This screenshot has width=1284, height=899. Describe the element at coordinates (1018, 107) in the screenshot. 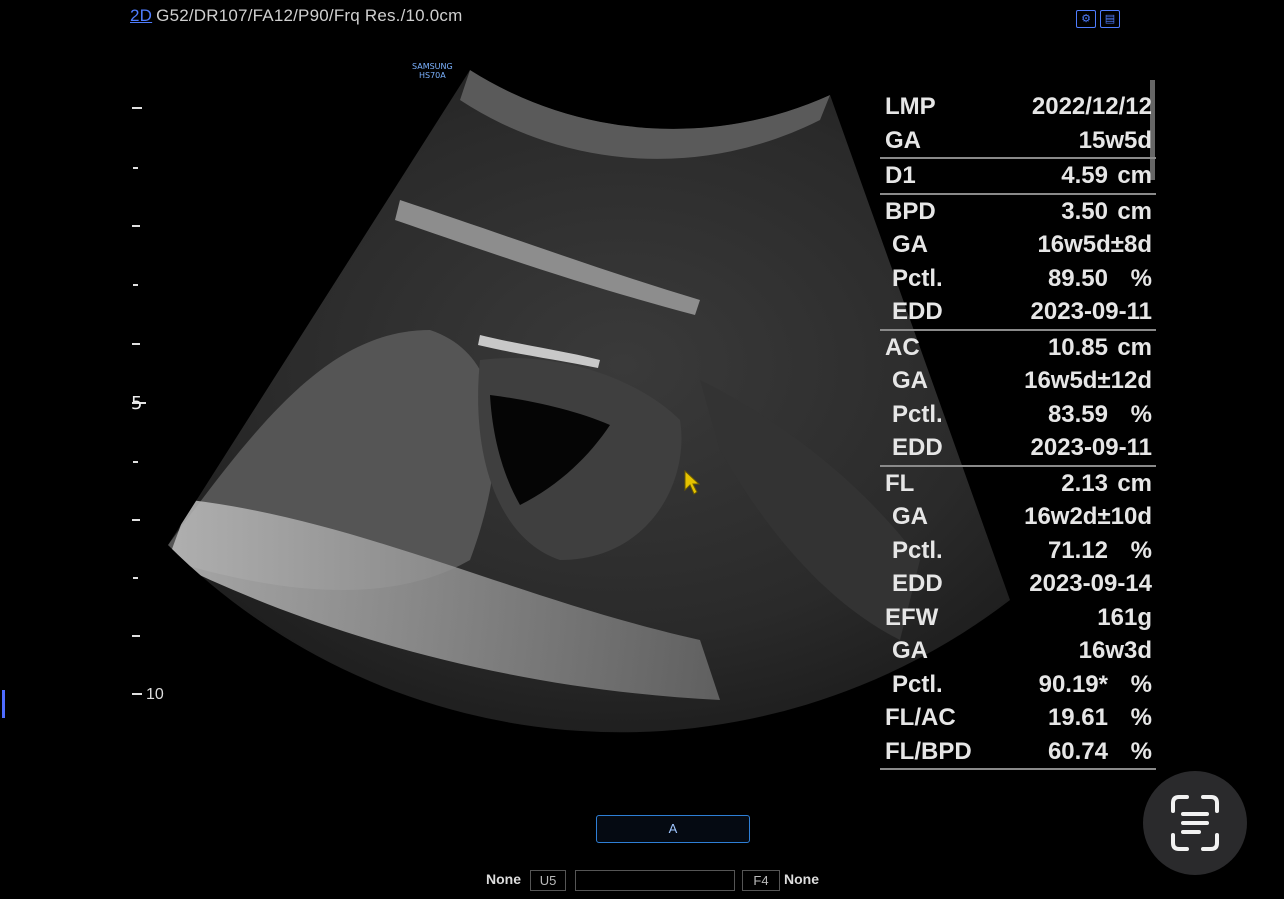

I see `report-row: LMP 2022/12/12` at that location.